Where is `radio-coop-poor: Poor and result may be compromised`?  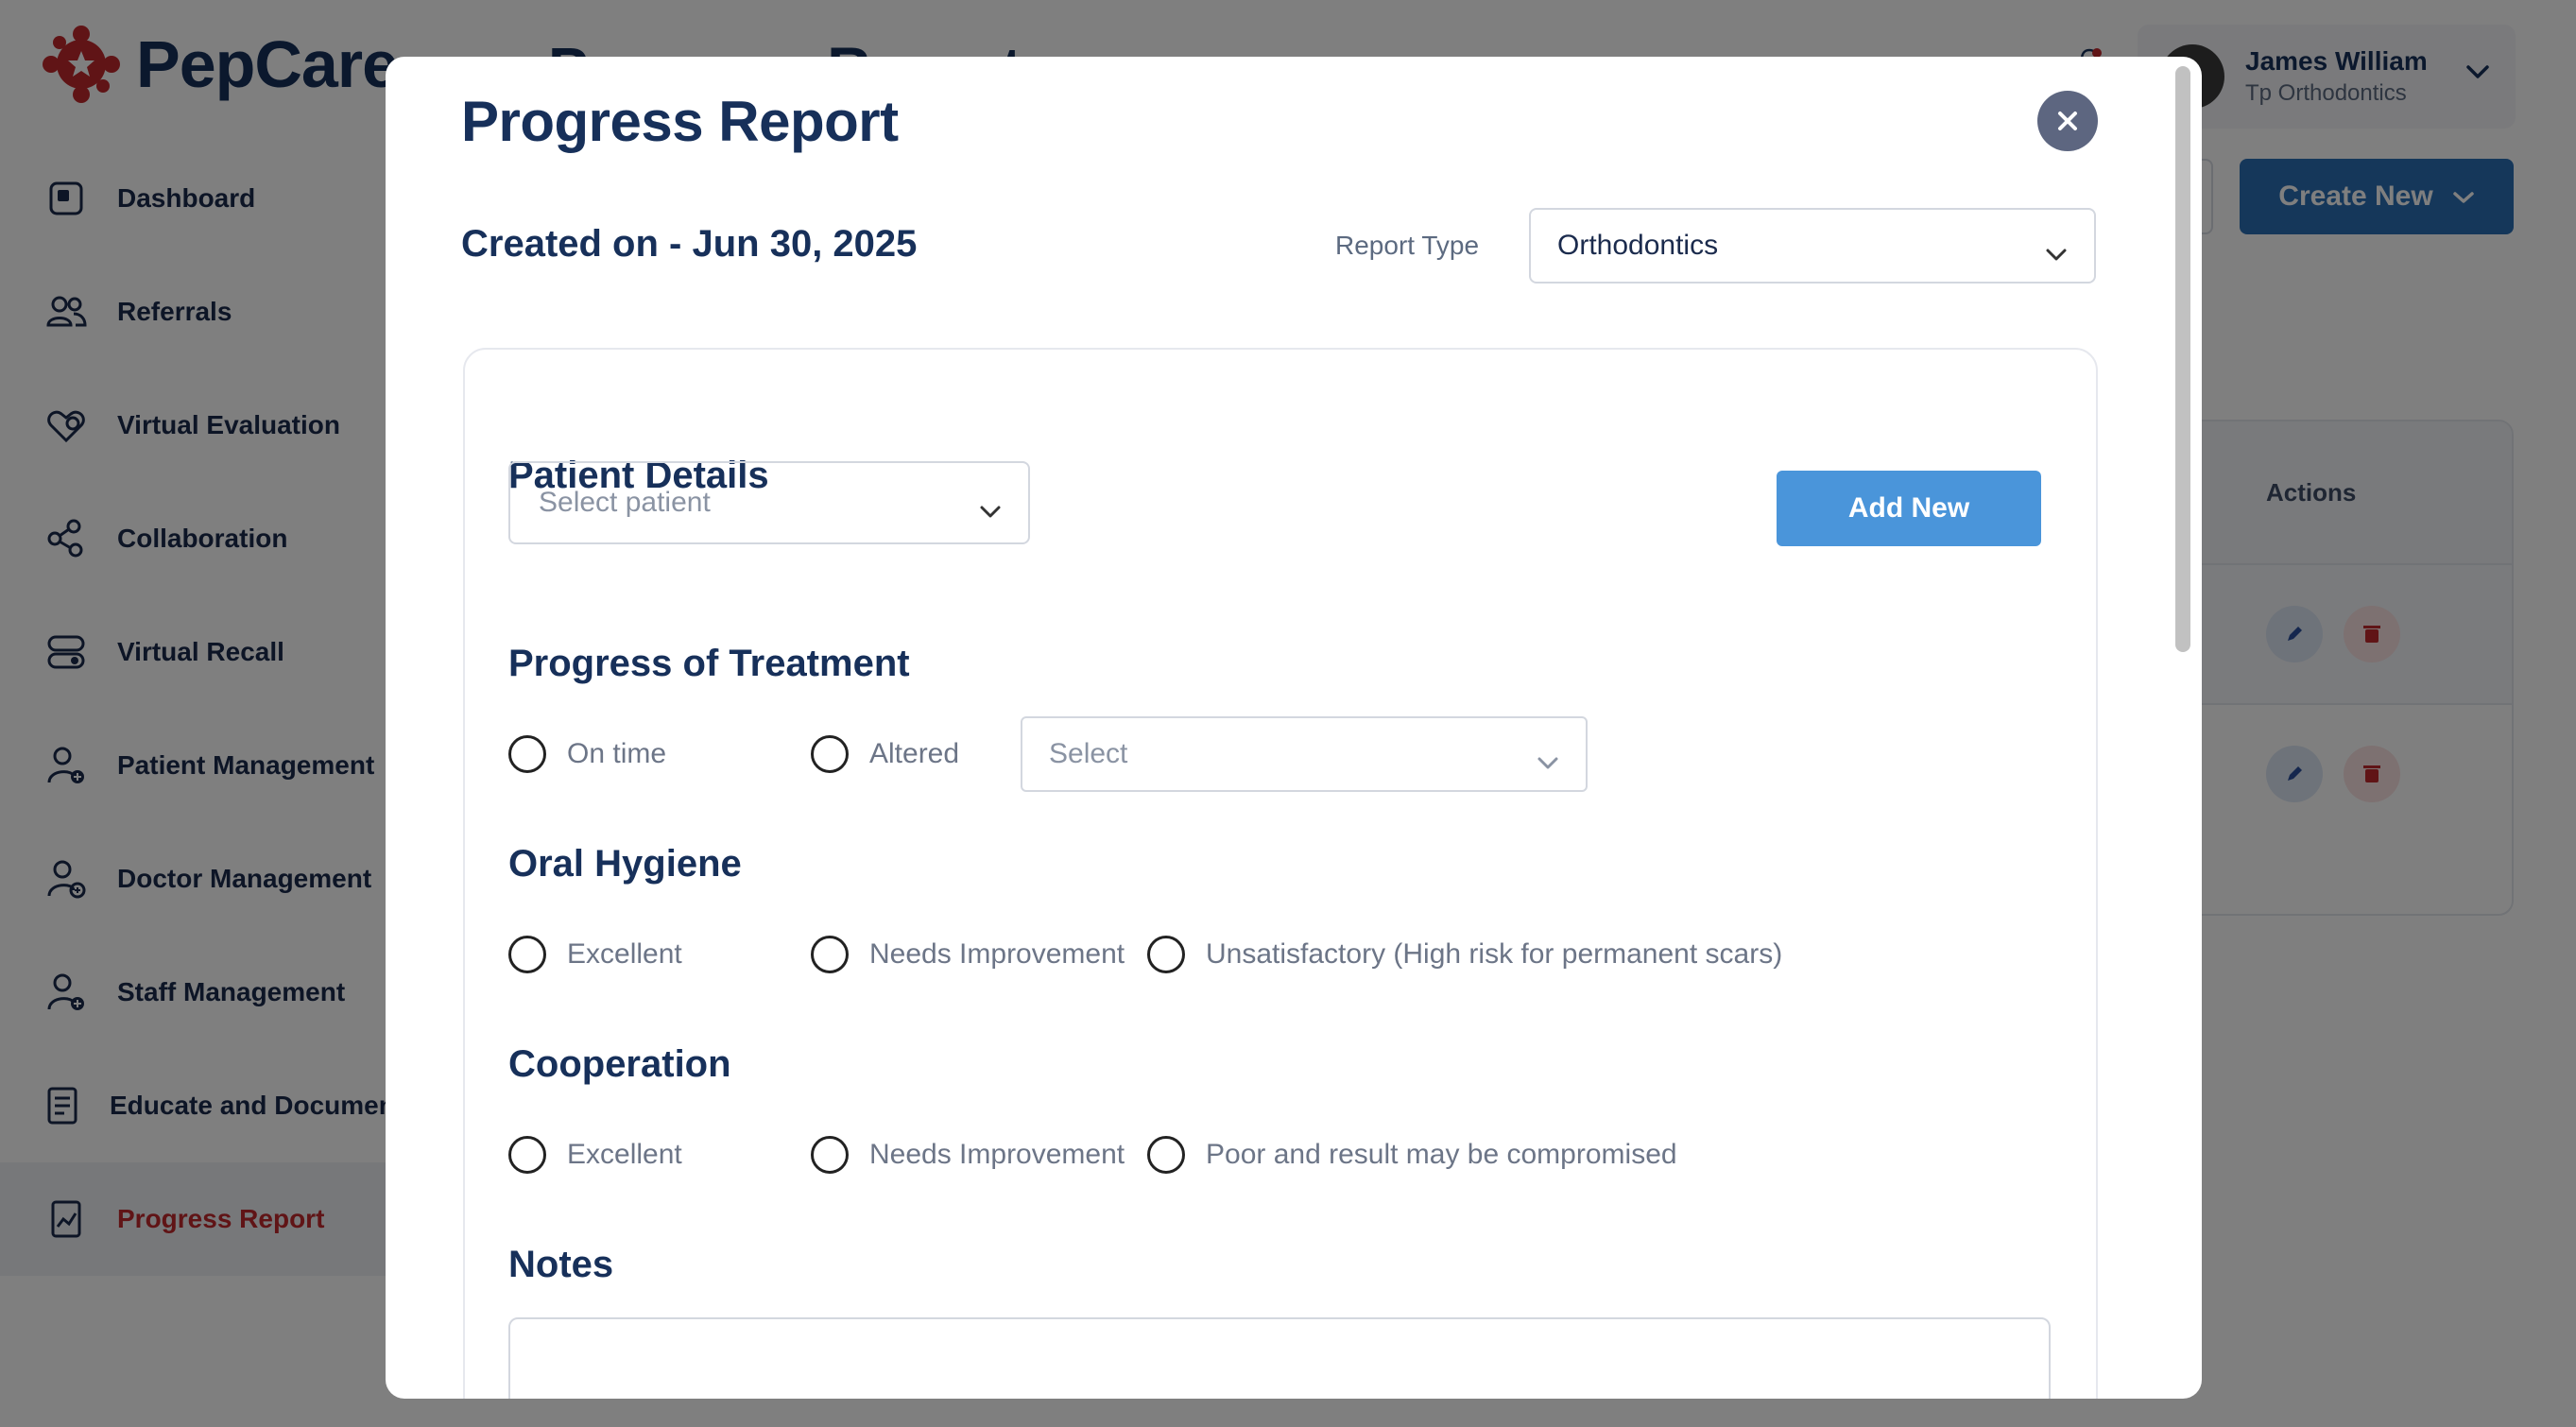
radio-coop-poor: Poor and result may be compromised is located at coordinates (1412, 1155).